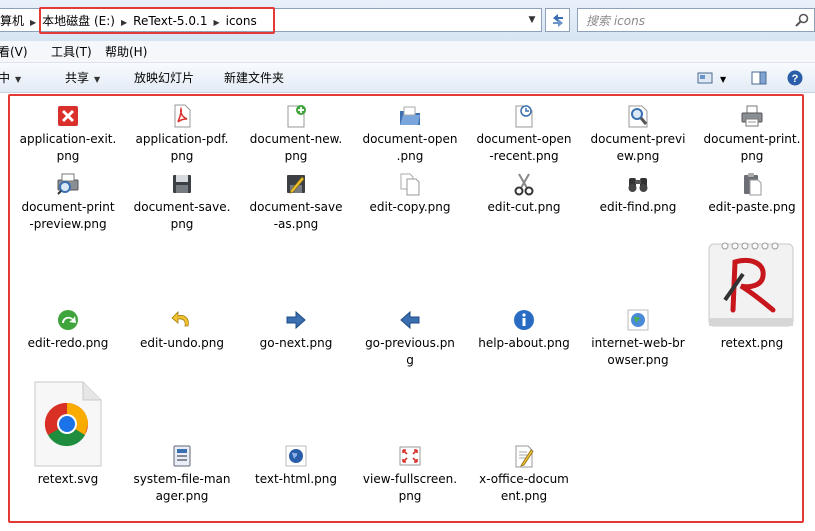  What do you see at coordinates (524, 116) in the screenshot?
I see `document-recent-icon` at bounding box center [524, 116].